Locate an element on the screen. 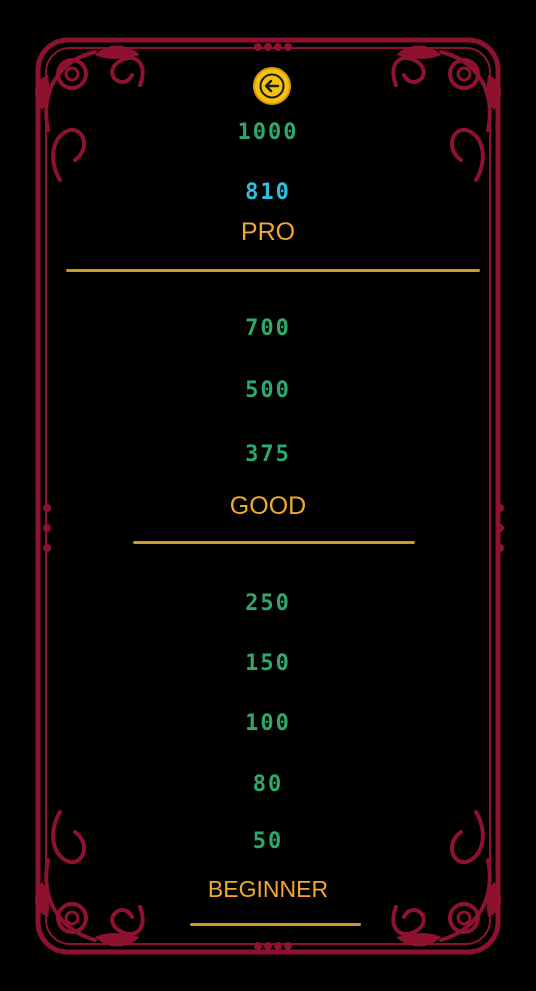 The height and width of the screenshot is (991, 536). score-threshold: 150 is located at coordinates (268, 663).